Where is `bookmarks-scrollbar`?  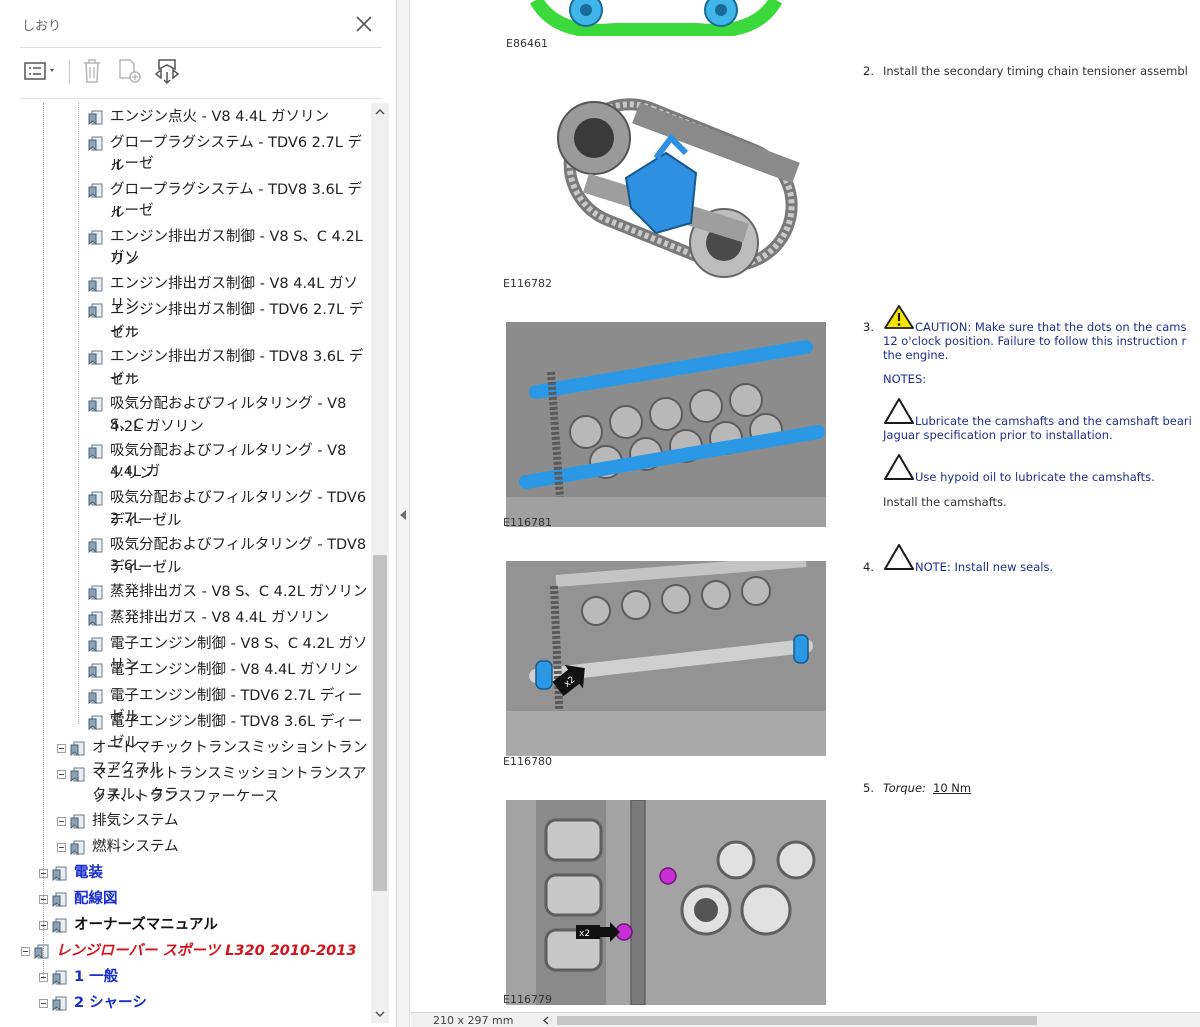 bookmarks-scrollbar is located at coordinates (380, 563).